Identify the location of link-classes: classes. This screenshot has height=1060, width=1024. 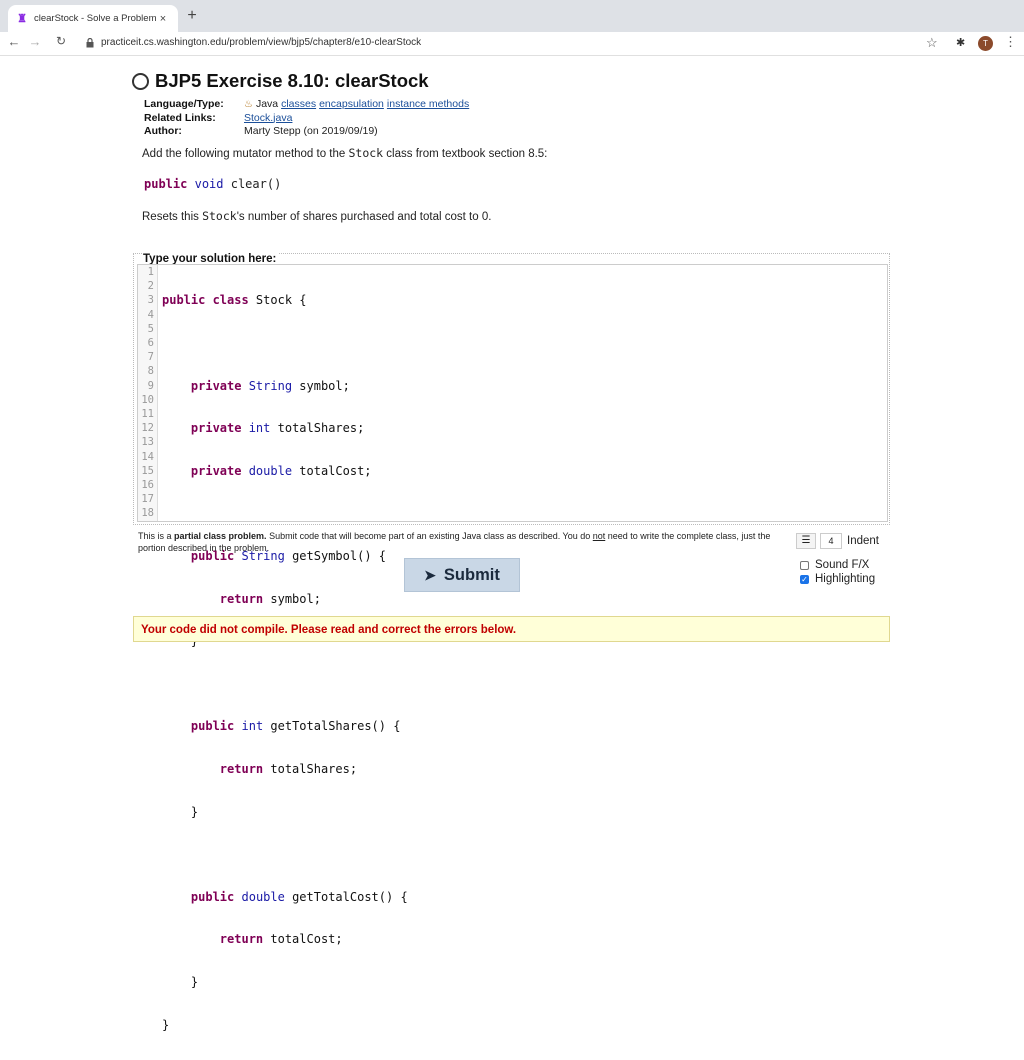
(298, 104).